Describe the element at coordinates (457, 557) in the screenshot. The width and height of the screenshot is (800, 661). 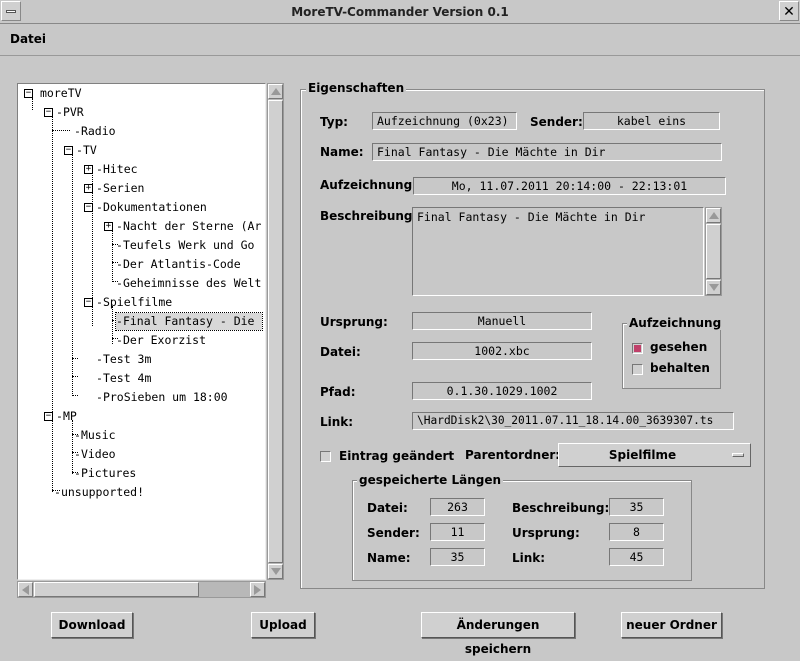
I see `len-name-field: 35` at that location.